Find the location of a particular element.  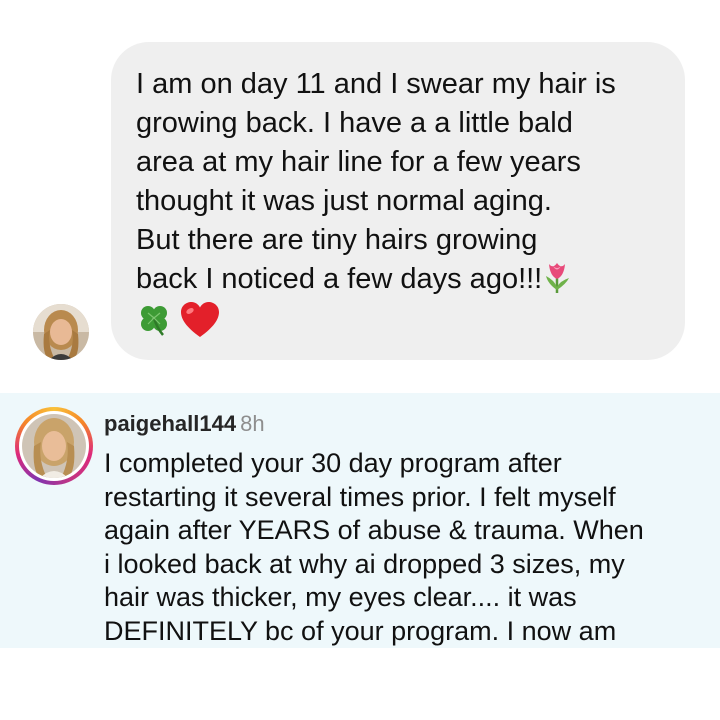

comment-header: paigehall144 8h is located at coordinates (184, 424).